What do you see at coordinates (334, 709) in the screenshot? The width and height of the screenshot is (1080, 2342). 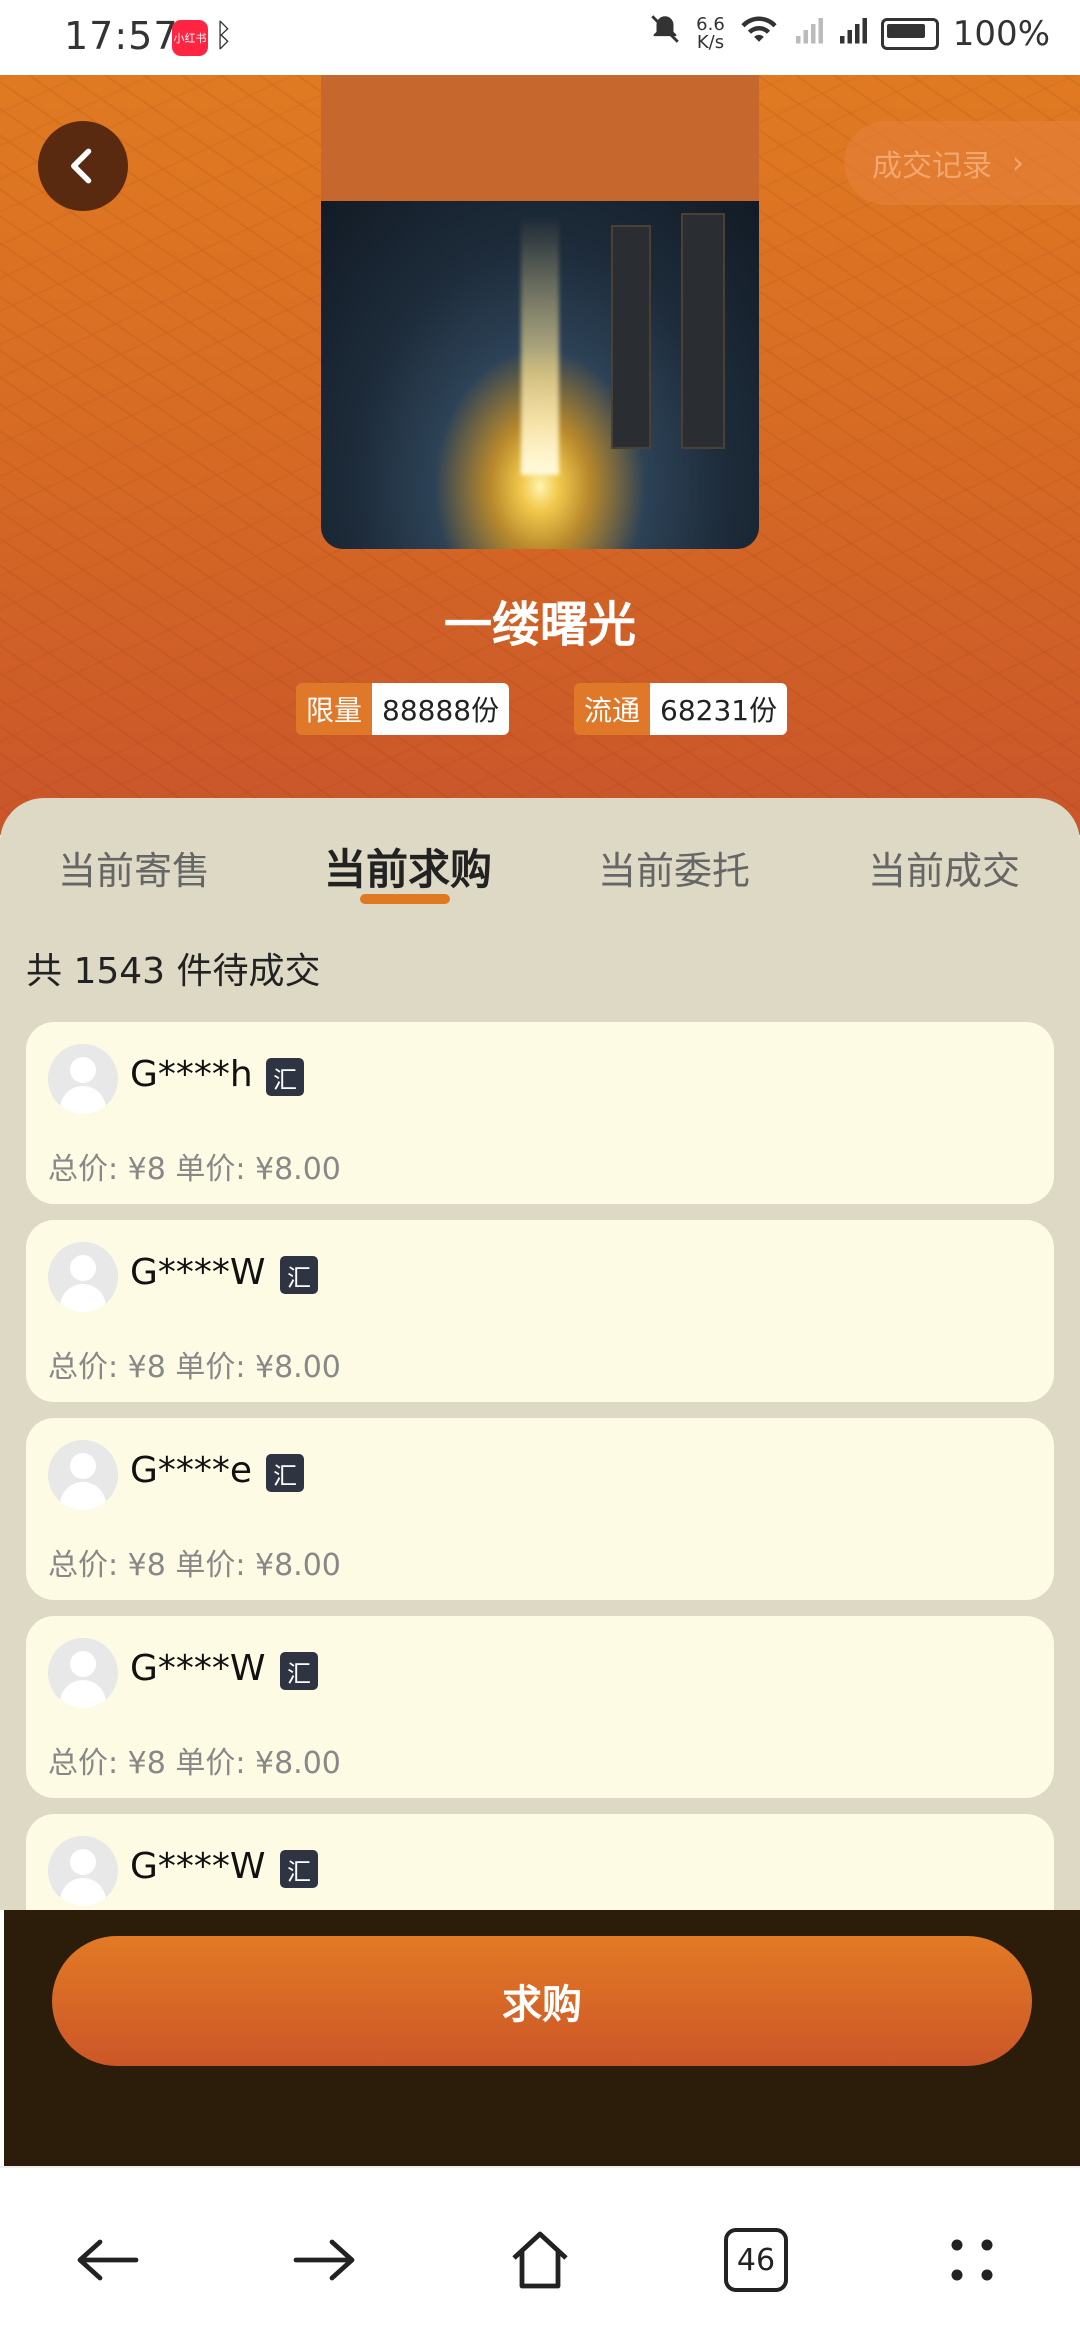 I see `limit-label: 限量` at bounding box center [334, 709].